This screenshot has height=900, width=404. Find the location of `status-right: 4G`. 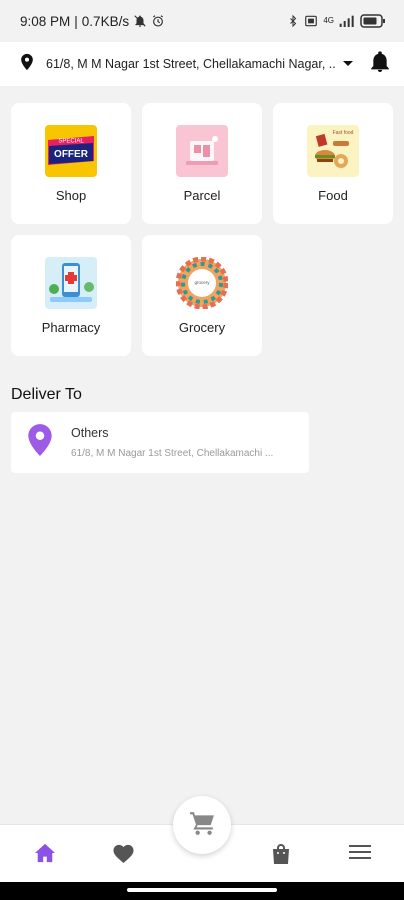

status-right: 4G is located at coordinates (336, 21).